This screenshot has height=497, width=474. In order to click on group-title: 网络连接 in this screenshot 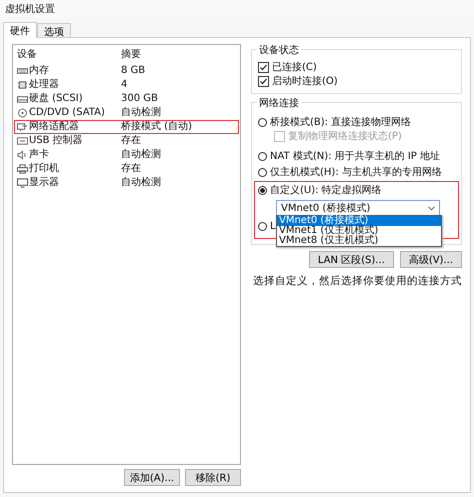, I will do `click(279, 103)`.